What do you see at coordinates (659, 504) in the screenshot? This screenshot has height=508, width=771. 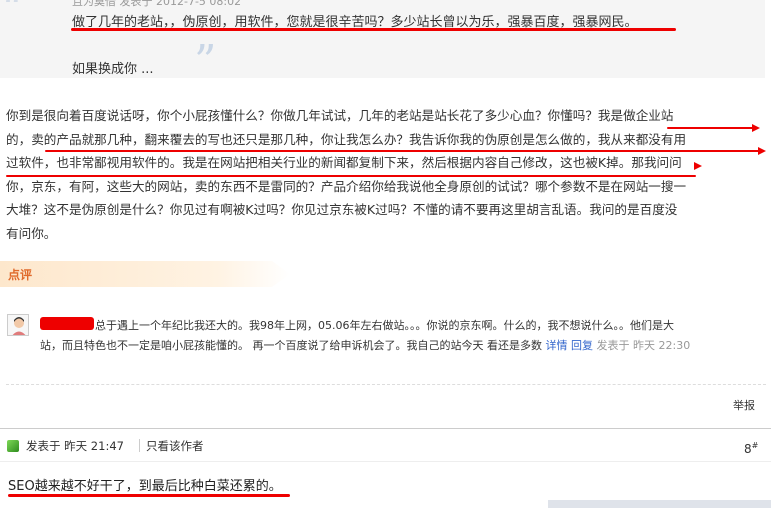 I see `taskbar-strip` at bounding box center [659, 504].